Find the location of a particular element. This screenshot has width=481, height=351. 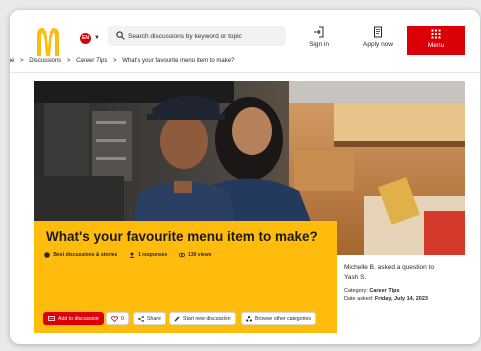

post-title: What's your favourite menu item to make? is located at coordinates (182, 236).